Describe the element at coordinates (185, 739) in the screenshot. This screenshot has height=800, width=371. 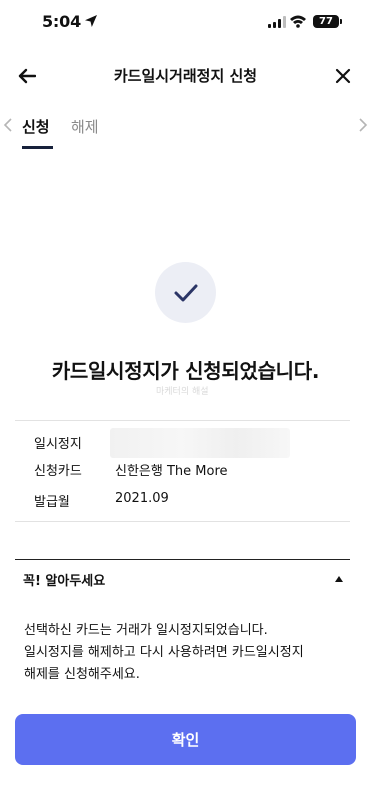
I see `confirm-button: 확인` at that location.